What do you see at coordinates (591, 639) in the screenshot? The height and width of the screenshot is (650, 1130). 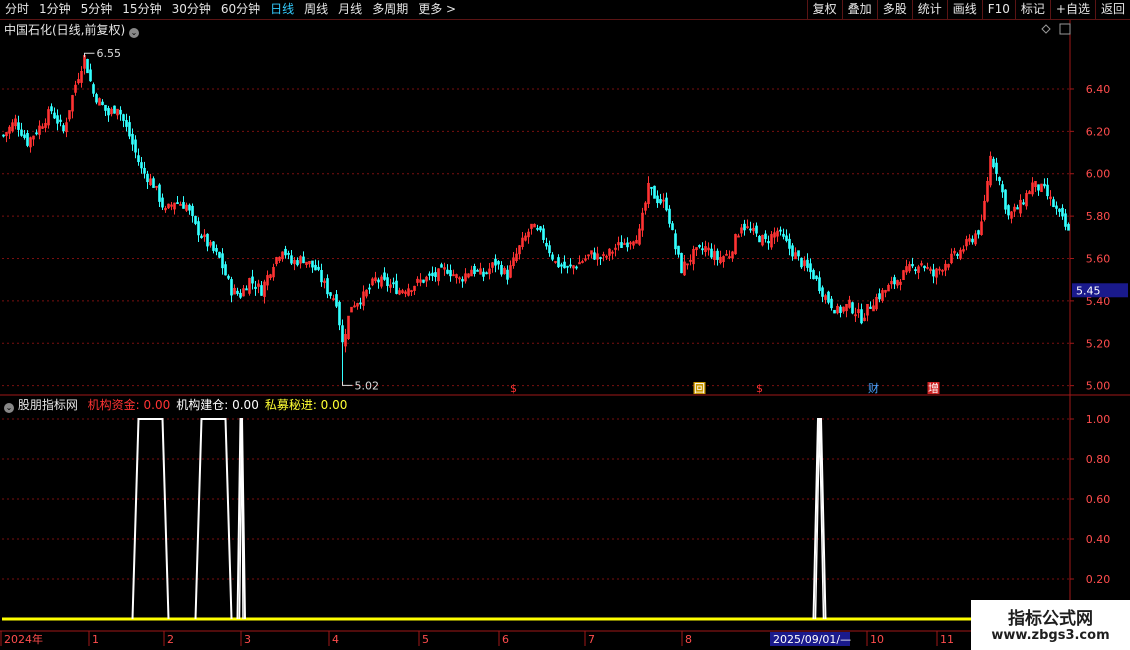 I see `time-tick-label: 7` at bounding box center [591, 639].